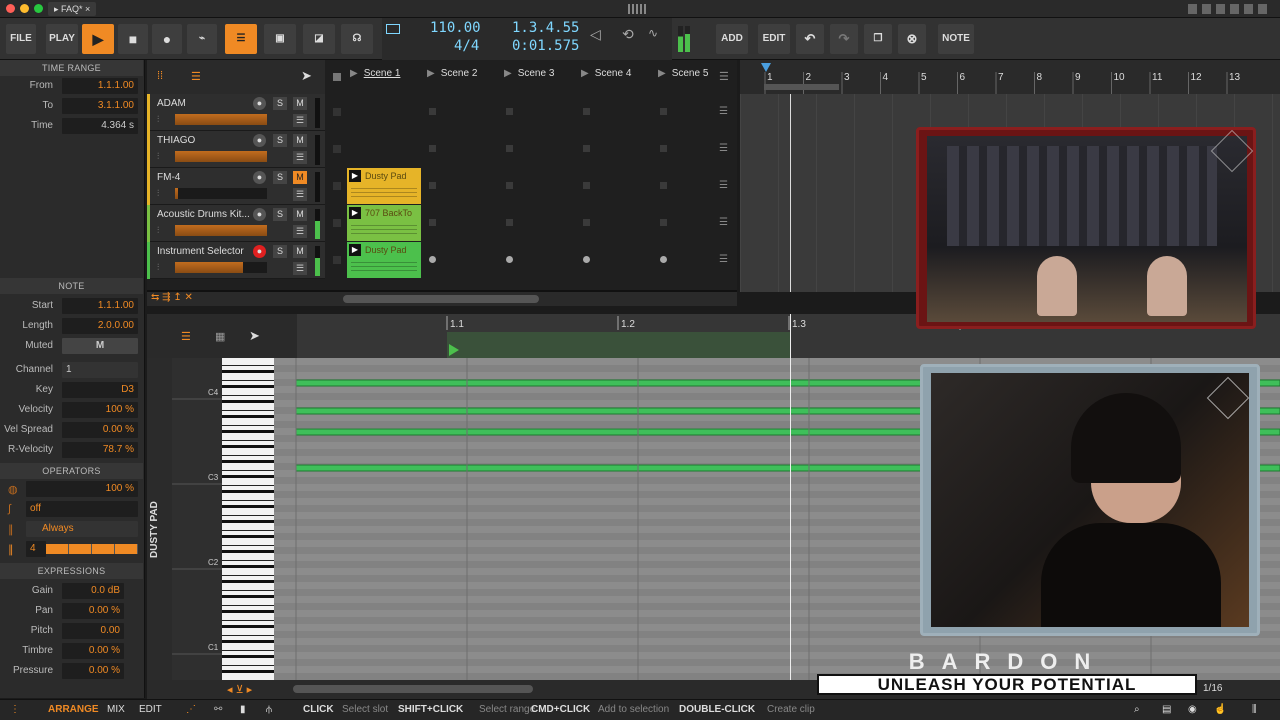 The image size is (1280, 720). I want to click on close-window-button, so click(10, 8).